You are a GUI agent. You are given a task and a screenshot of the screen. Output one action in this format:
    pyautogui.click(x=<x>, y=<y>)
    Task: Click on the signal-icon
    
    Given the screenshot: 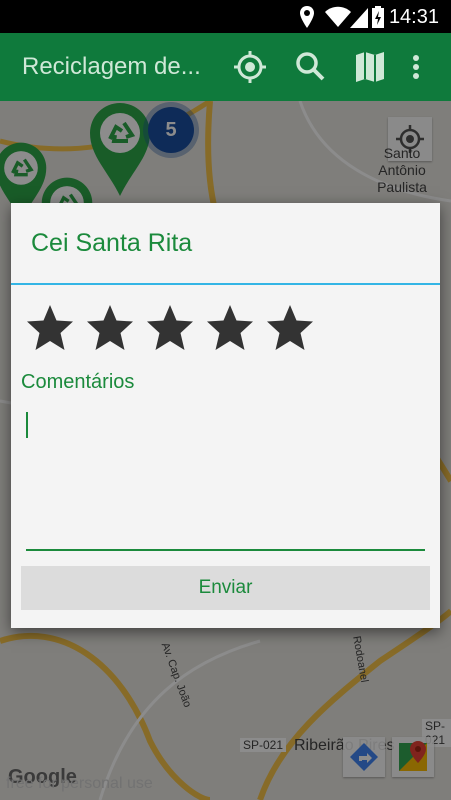 What is the action you would take?
    pyautogui.click(x=359, y=18)
    